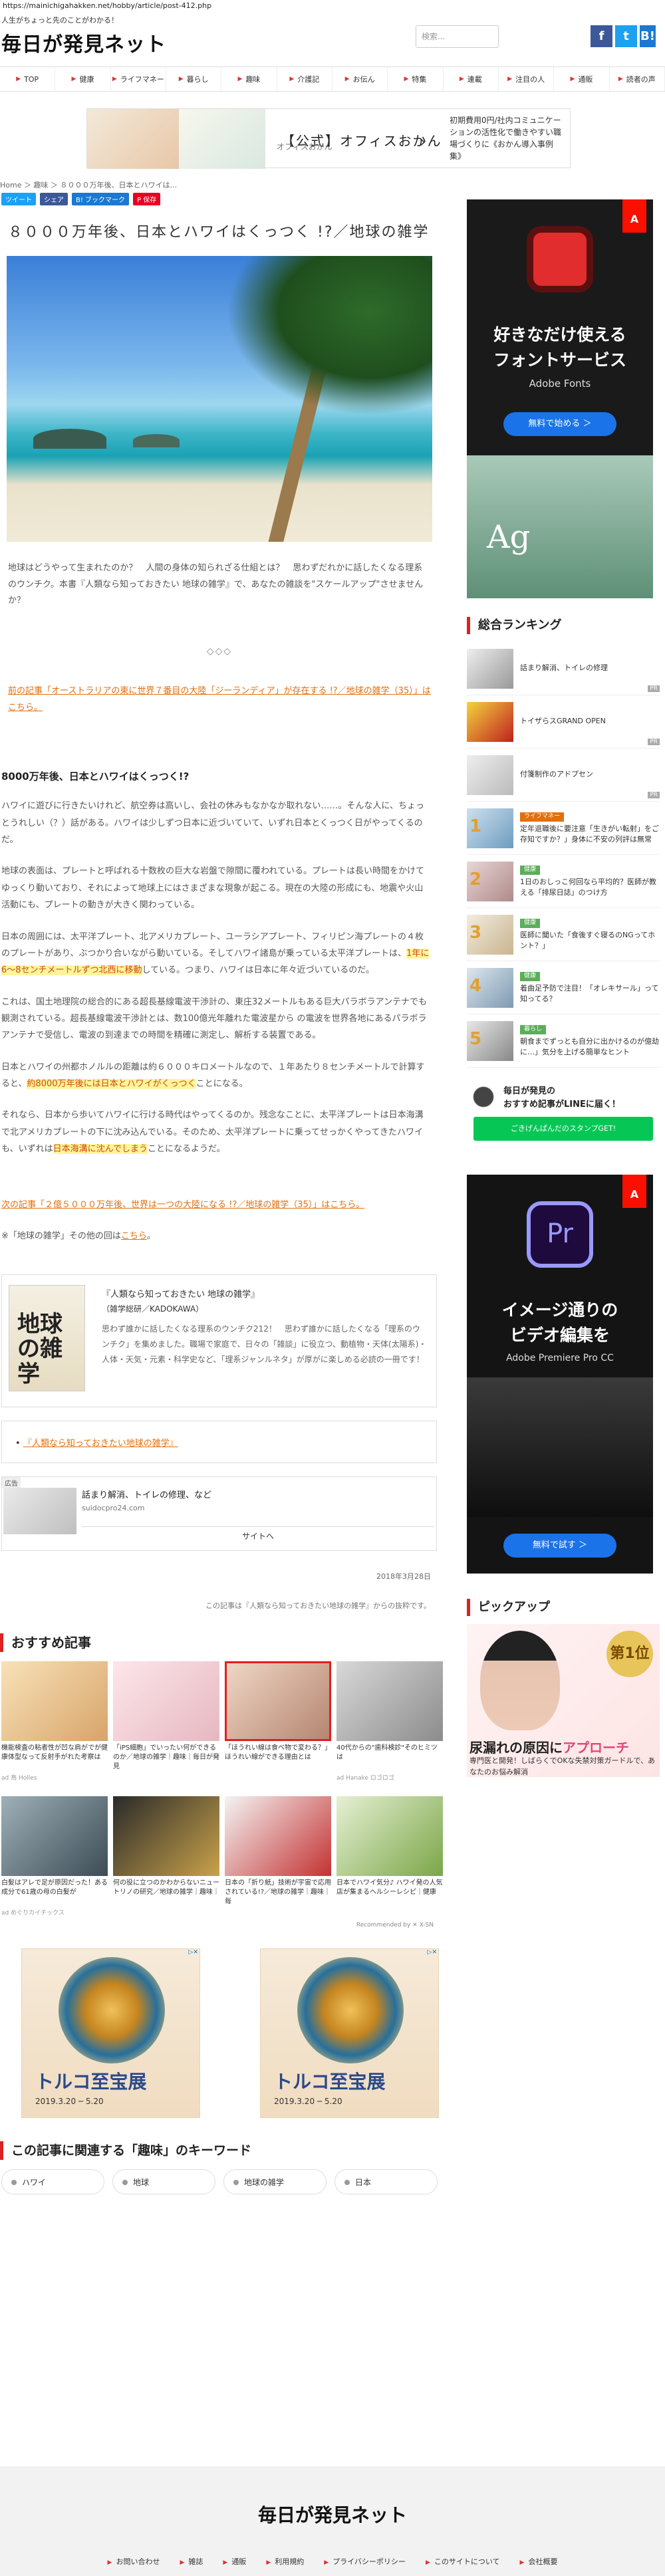 The height and width of the screenshot is (2576, 665). I want to click on recommend-card: 何の役に立つのかわからないニュートリノの研究／地球の雑学｜趣味｜, so click(166, 1856).